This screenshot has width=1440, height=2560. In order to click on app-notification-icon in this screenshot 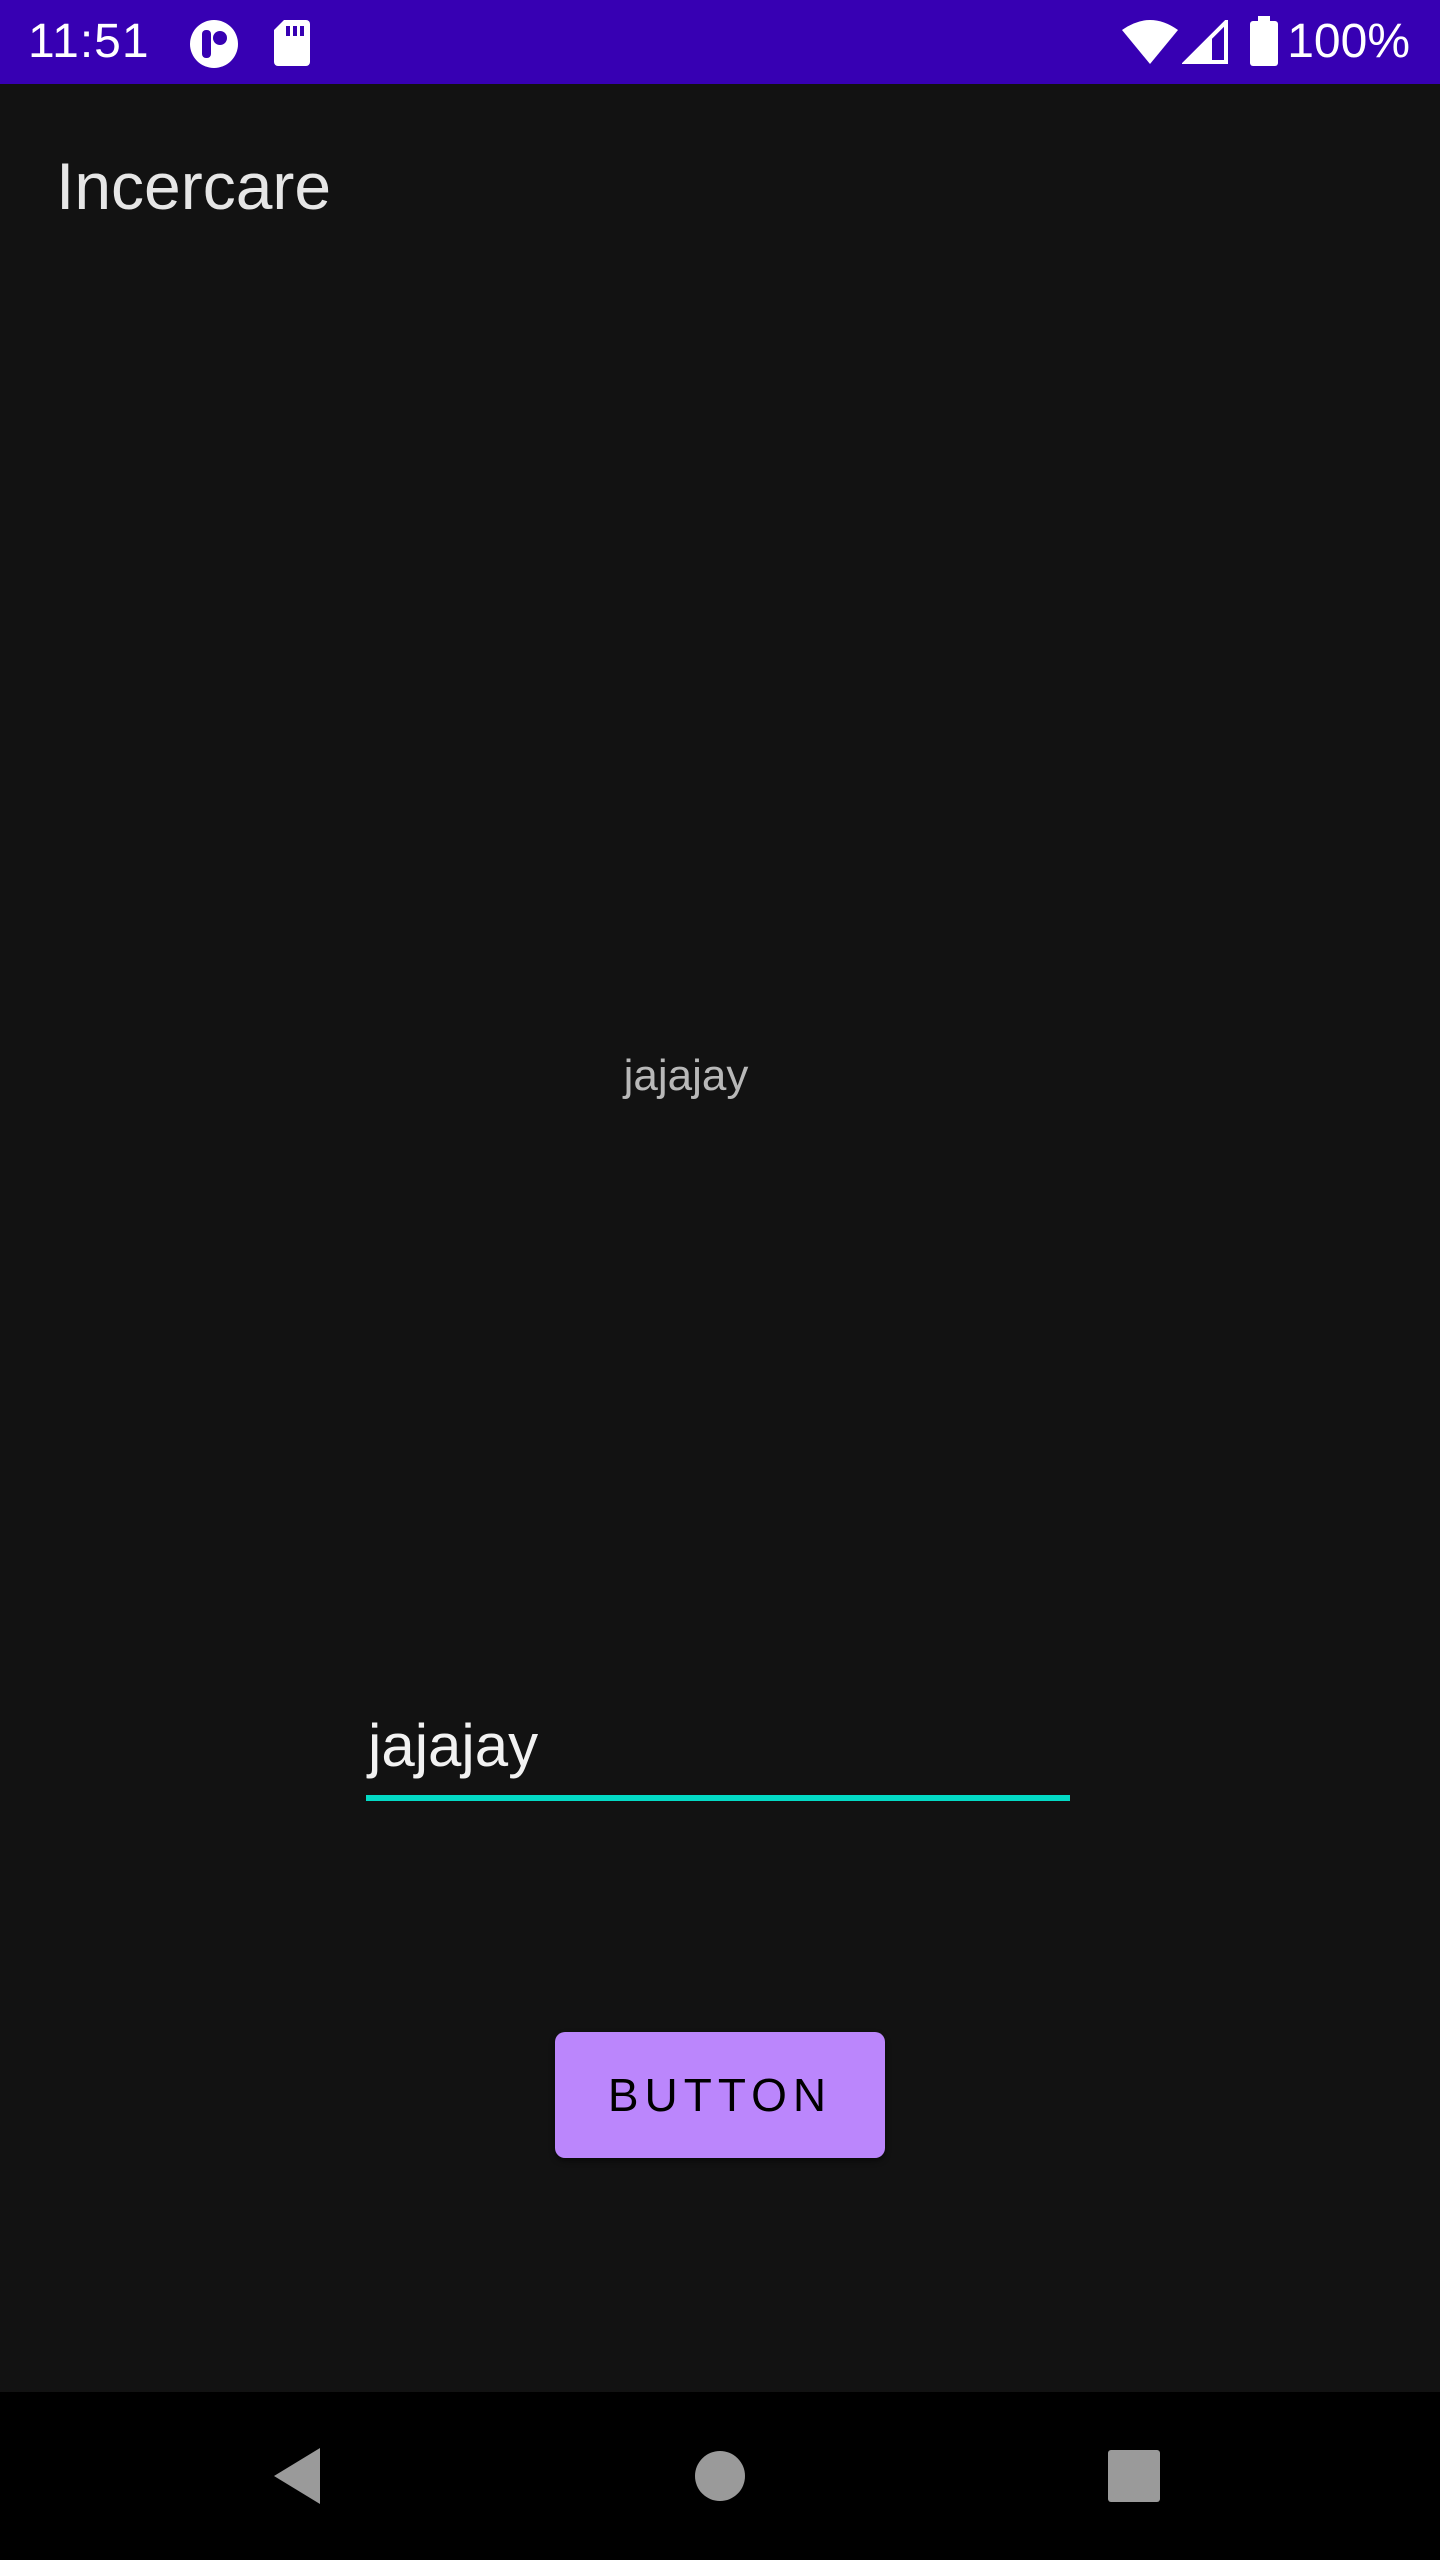, I will do `click(214, 46)`.